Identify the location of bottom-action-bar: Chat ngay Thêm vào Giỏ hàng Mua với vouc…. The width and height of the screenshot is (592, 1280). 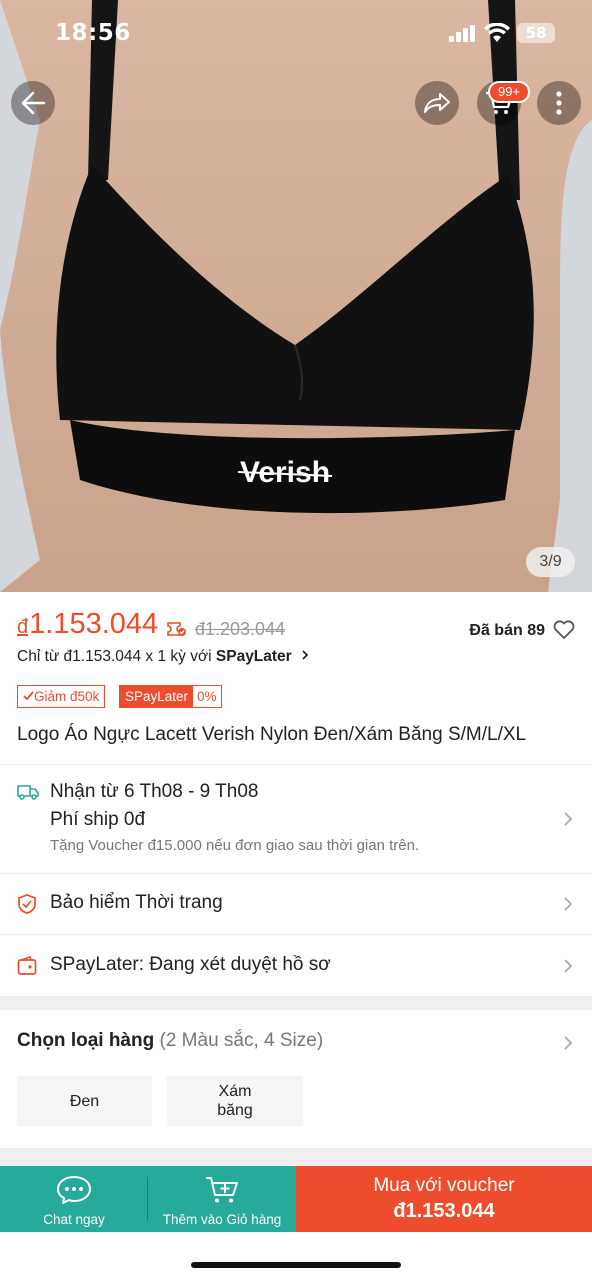
(296, 1199).